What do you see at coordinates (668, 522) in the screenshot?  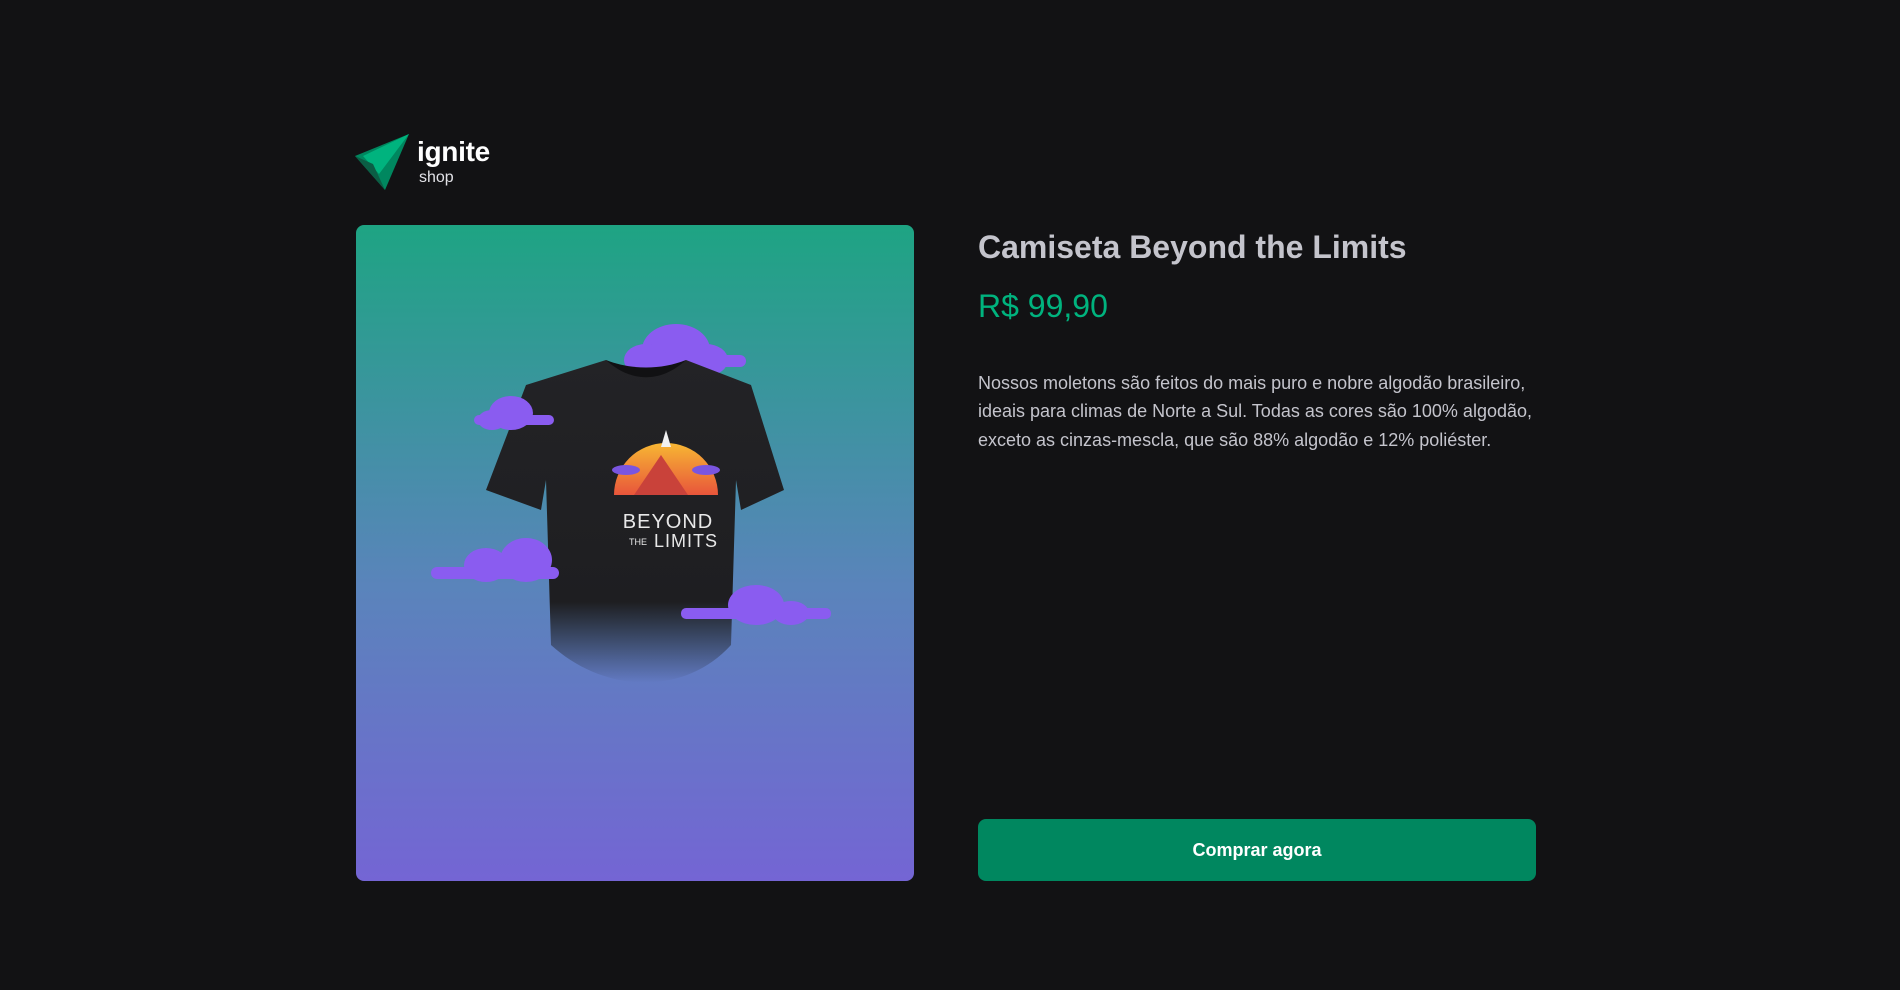 I see `print-line1: BEYOND` at bounding box center [668, 522].